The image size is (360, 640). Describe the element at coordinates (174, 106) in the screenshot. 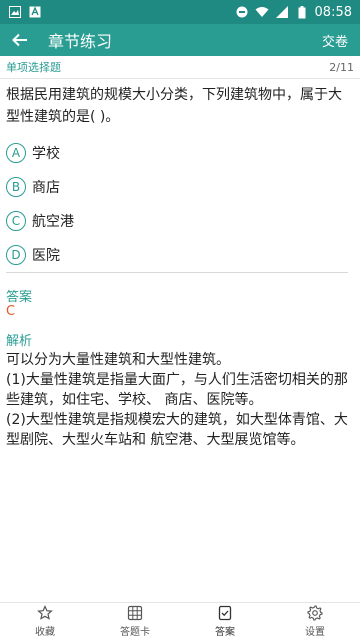

I see `question-text: 根据民用建筑的规模大小分类，下列建筑物中，属于大型性建筑的是( )。` at that location.